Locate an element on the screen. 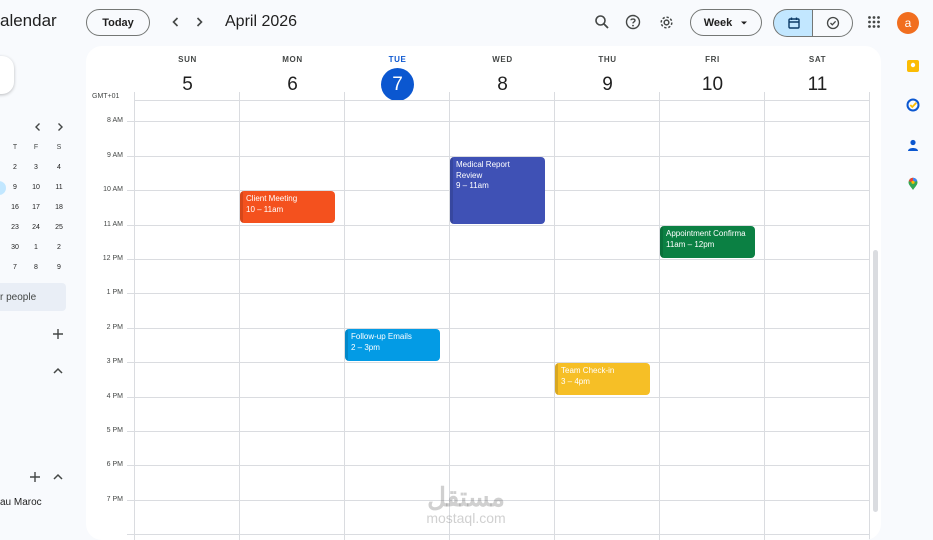 The width and height of the screenshot is (933, 540). keep-button is located at coordinates (913, 66).